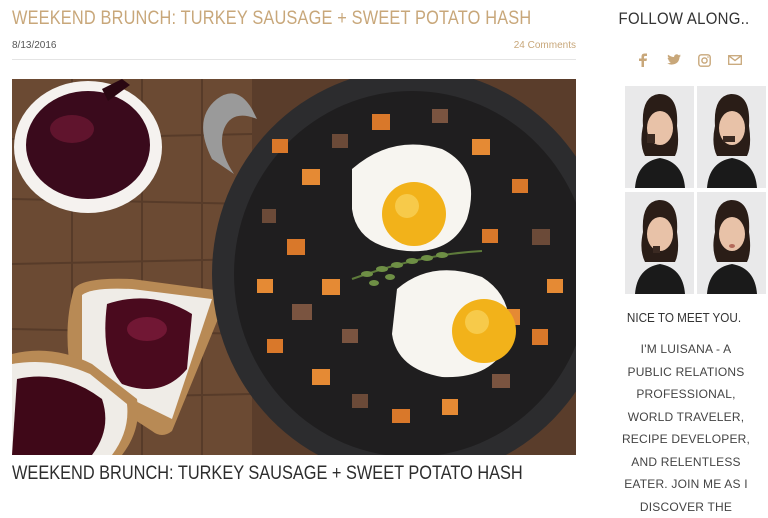 Image resolution: width=768 pixels, height=518 pixels. Describe the element at coordinates (684, 317) in the screenshot. I see `intro-heading: NICE TO MEET YOU.` at that location.